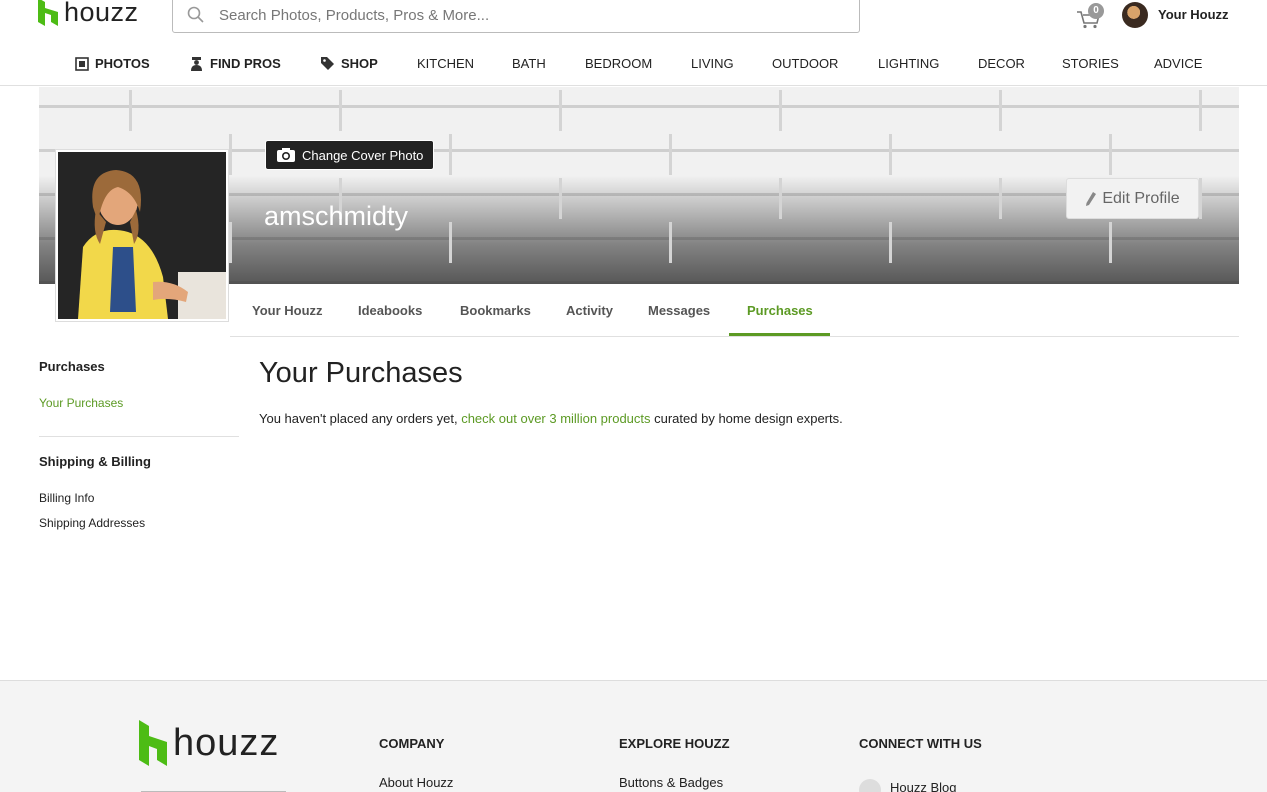 This screenshot has width=1267, height=792. Describe the element at coordinates (920, 743) in the screenshot. I see `footer-heading-connect: CONNECT WITH US` at that location.